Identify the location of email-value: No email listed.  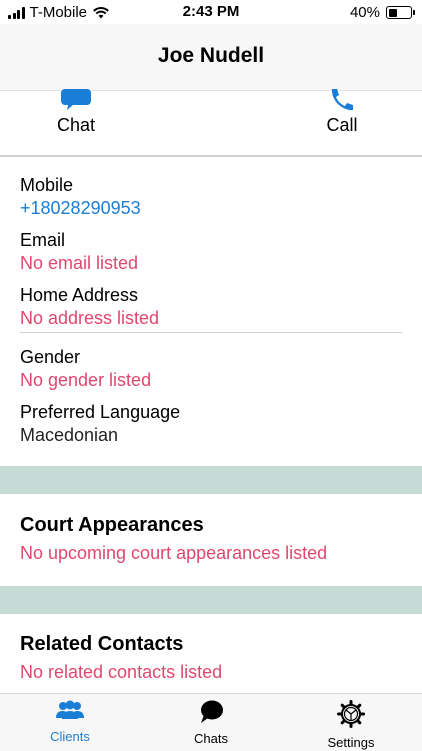
(79, 263).